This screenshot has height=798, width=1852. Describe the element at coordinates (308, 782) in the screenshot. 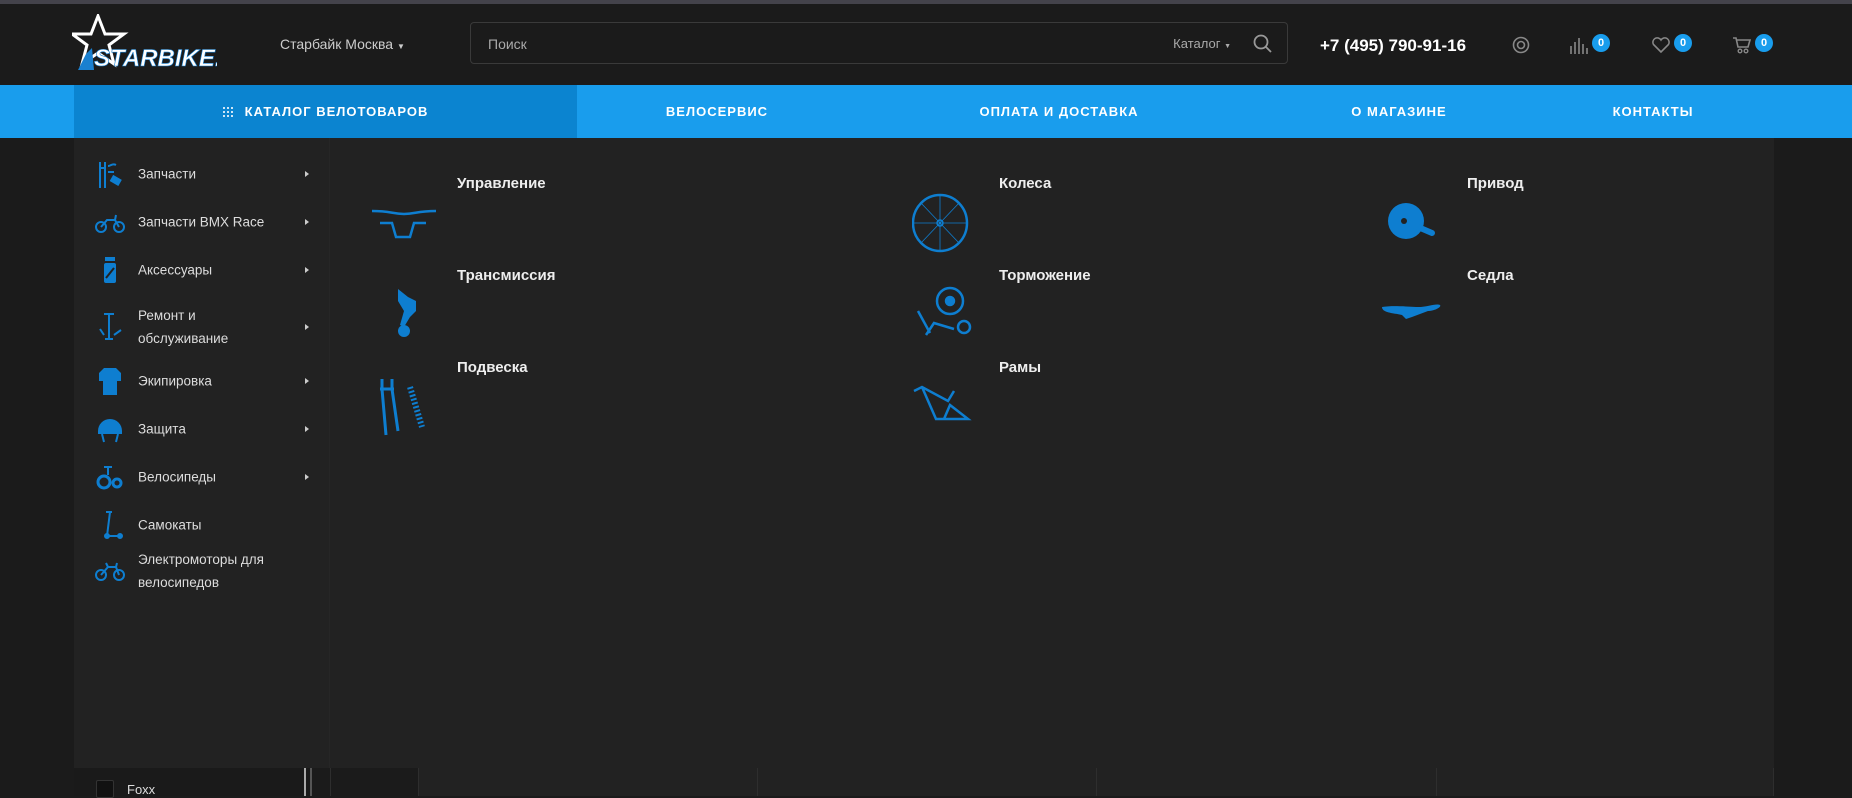

I see `scrollbar` at that location.